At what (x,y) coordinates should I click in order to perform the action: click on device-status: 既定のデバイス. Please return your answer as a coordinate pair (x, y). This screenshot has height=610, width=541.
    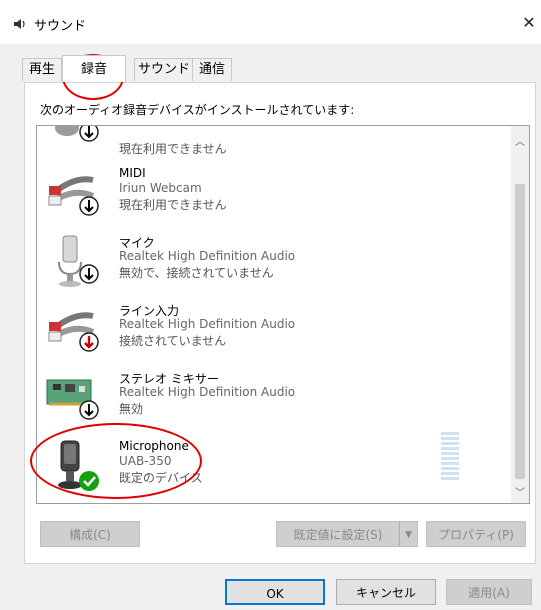
    Looking at the image, I should click on (161, 478).